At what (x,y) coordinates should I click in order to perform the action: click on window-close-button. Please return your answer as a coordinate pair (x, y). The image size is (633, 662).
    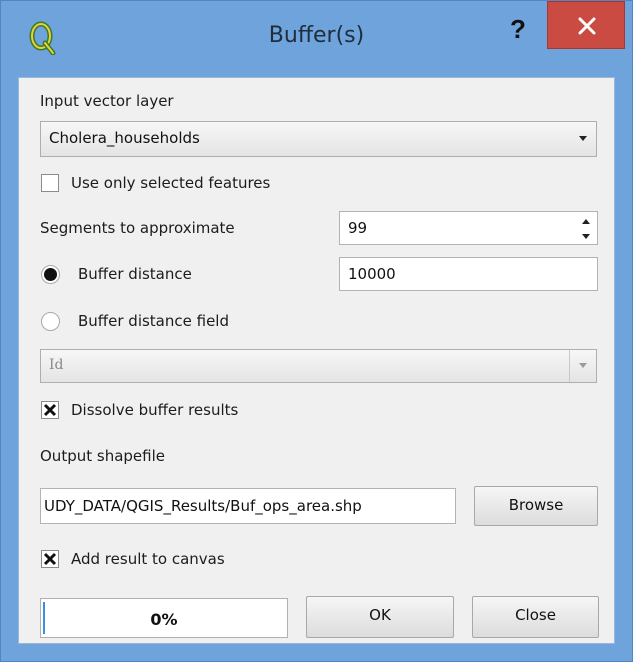
    Looking at the image, I should click on (586, 25).